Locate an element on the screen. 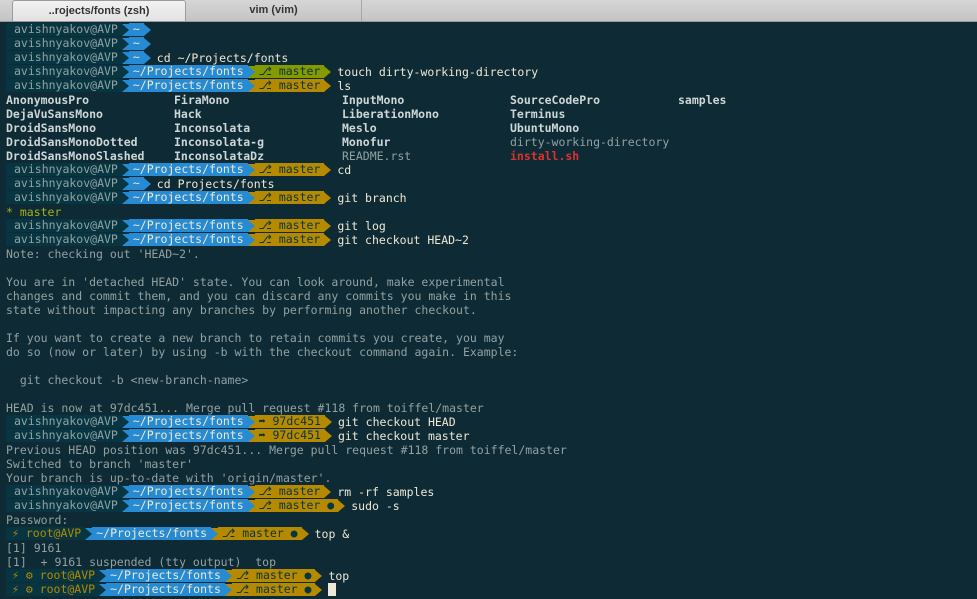 This screenshot has height=599, width=977. prompt-segment-clean: ⎇ master is located at coordinates (289, 71).